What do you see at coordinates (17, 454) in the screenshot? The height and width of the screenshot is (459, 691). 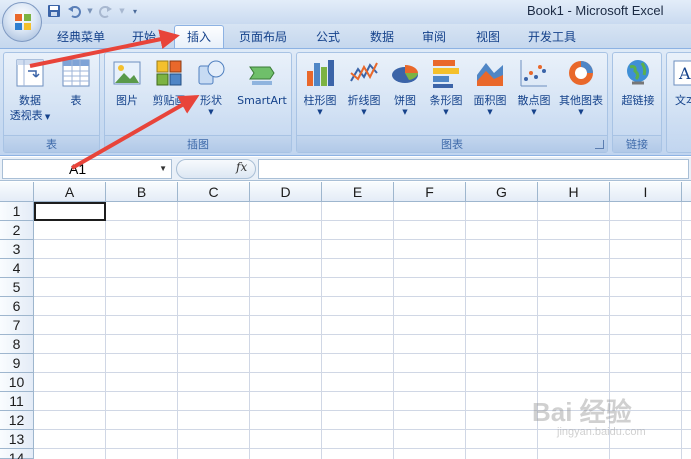 I see `row-header: 14` at bounding box center [17, 454].